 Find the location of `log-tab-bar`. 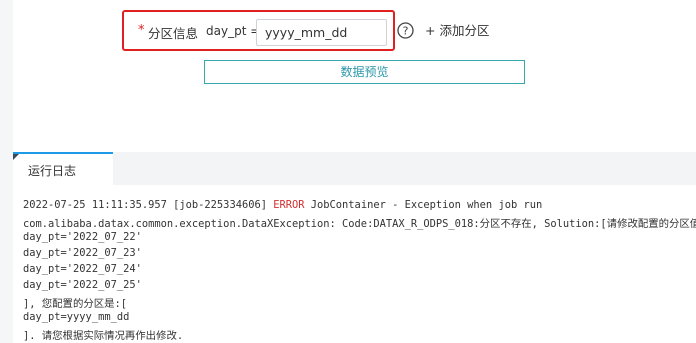

log-tab-bar is located at coordinates (354, 168).